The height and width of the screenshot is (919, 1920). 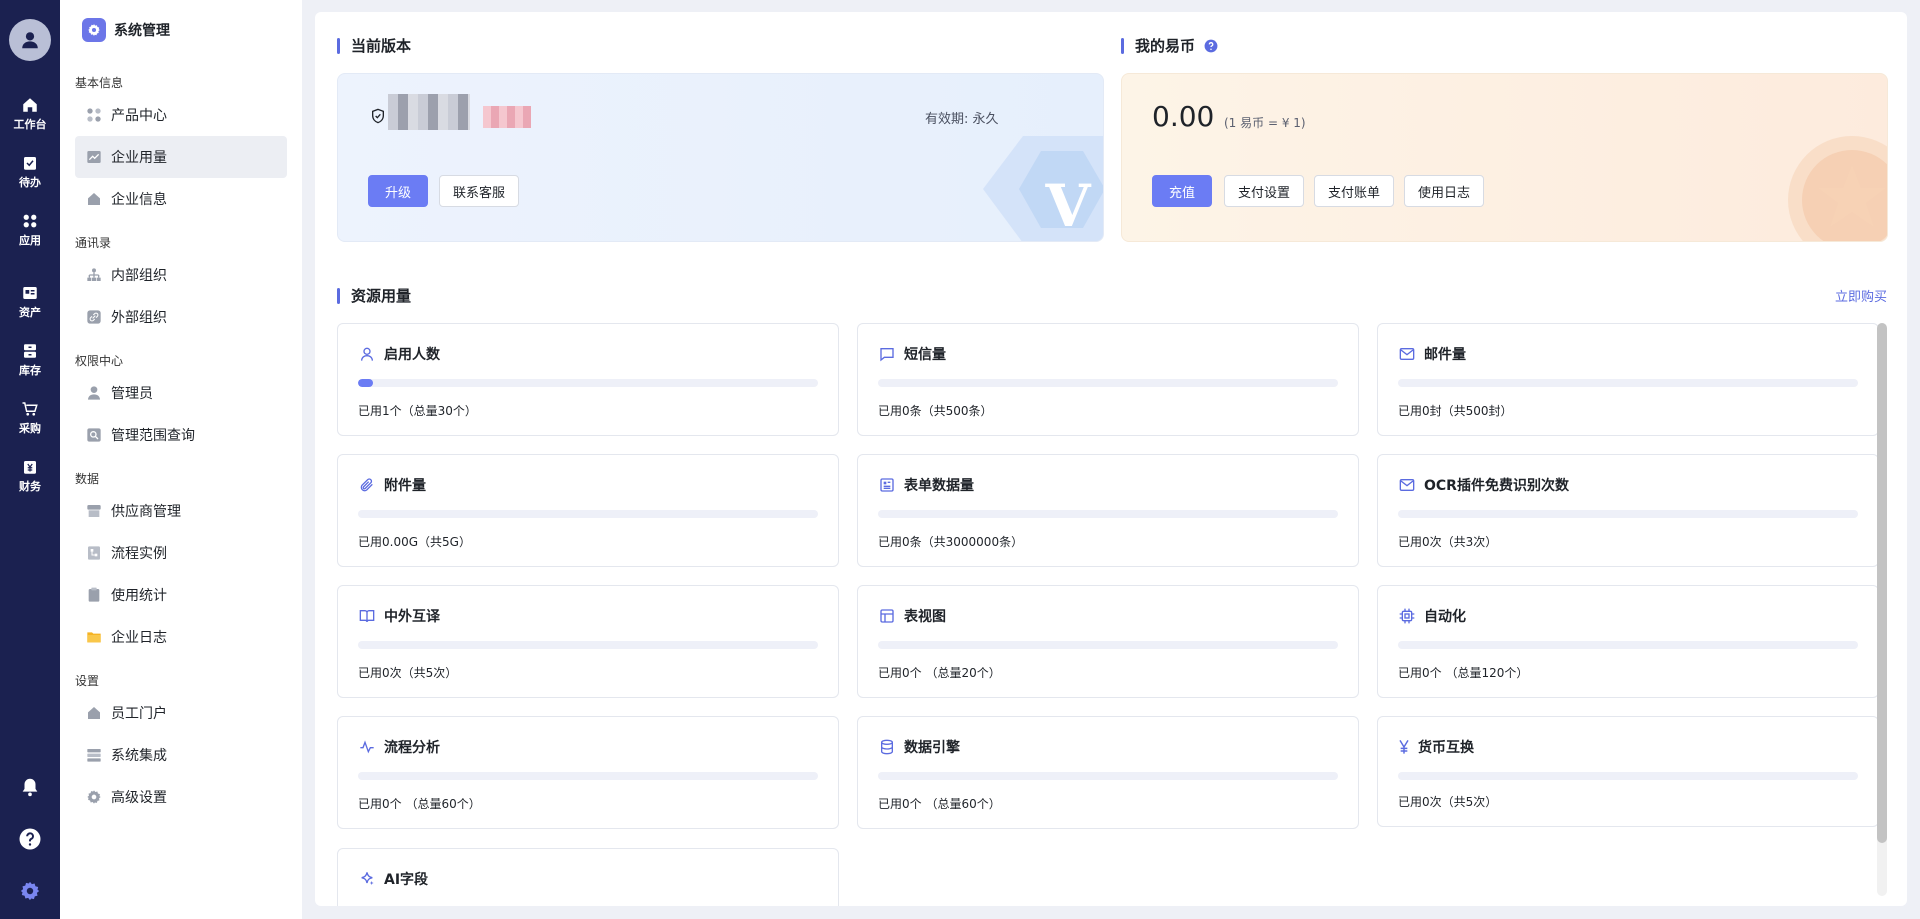 I want to click on rail-item-label: 财务, so click(x=30, y=486).